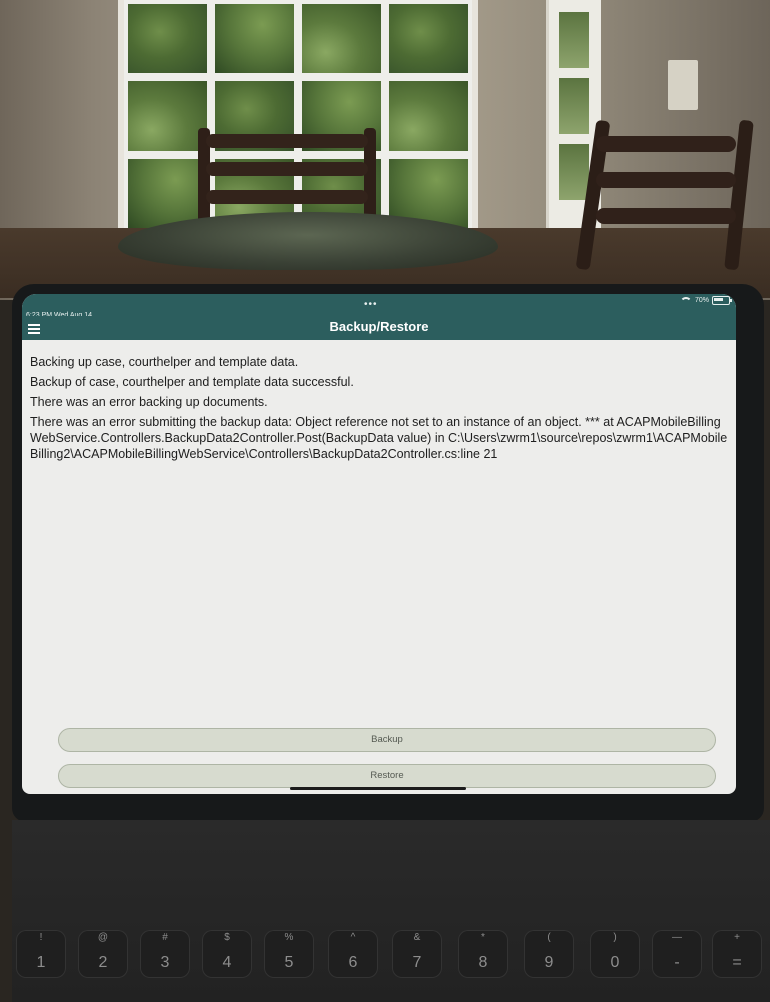 This screenshot has width=770, height=1002. I want to click on battery-percent: 70%, so click(701, 300).